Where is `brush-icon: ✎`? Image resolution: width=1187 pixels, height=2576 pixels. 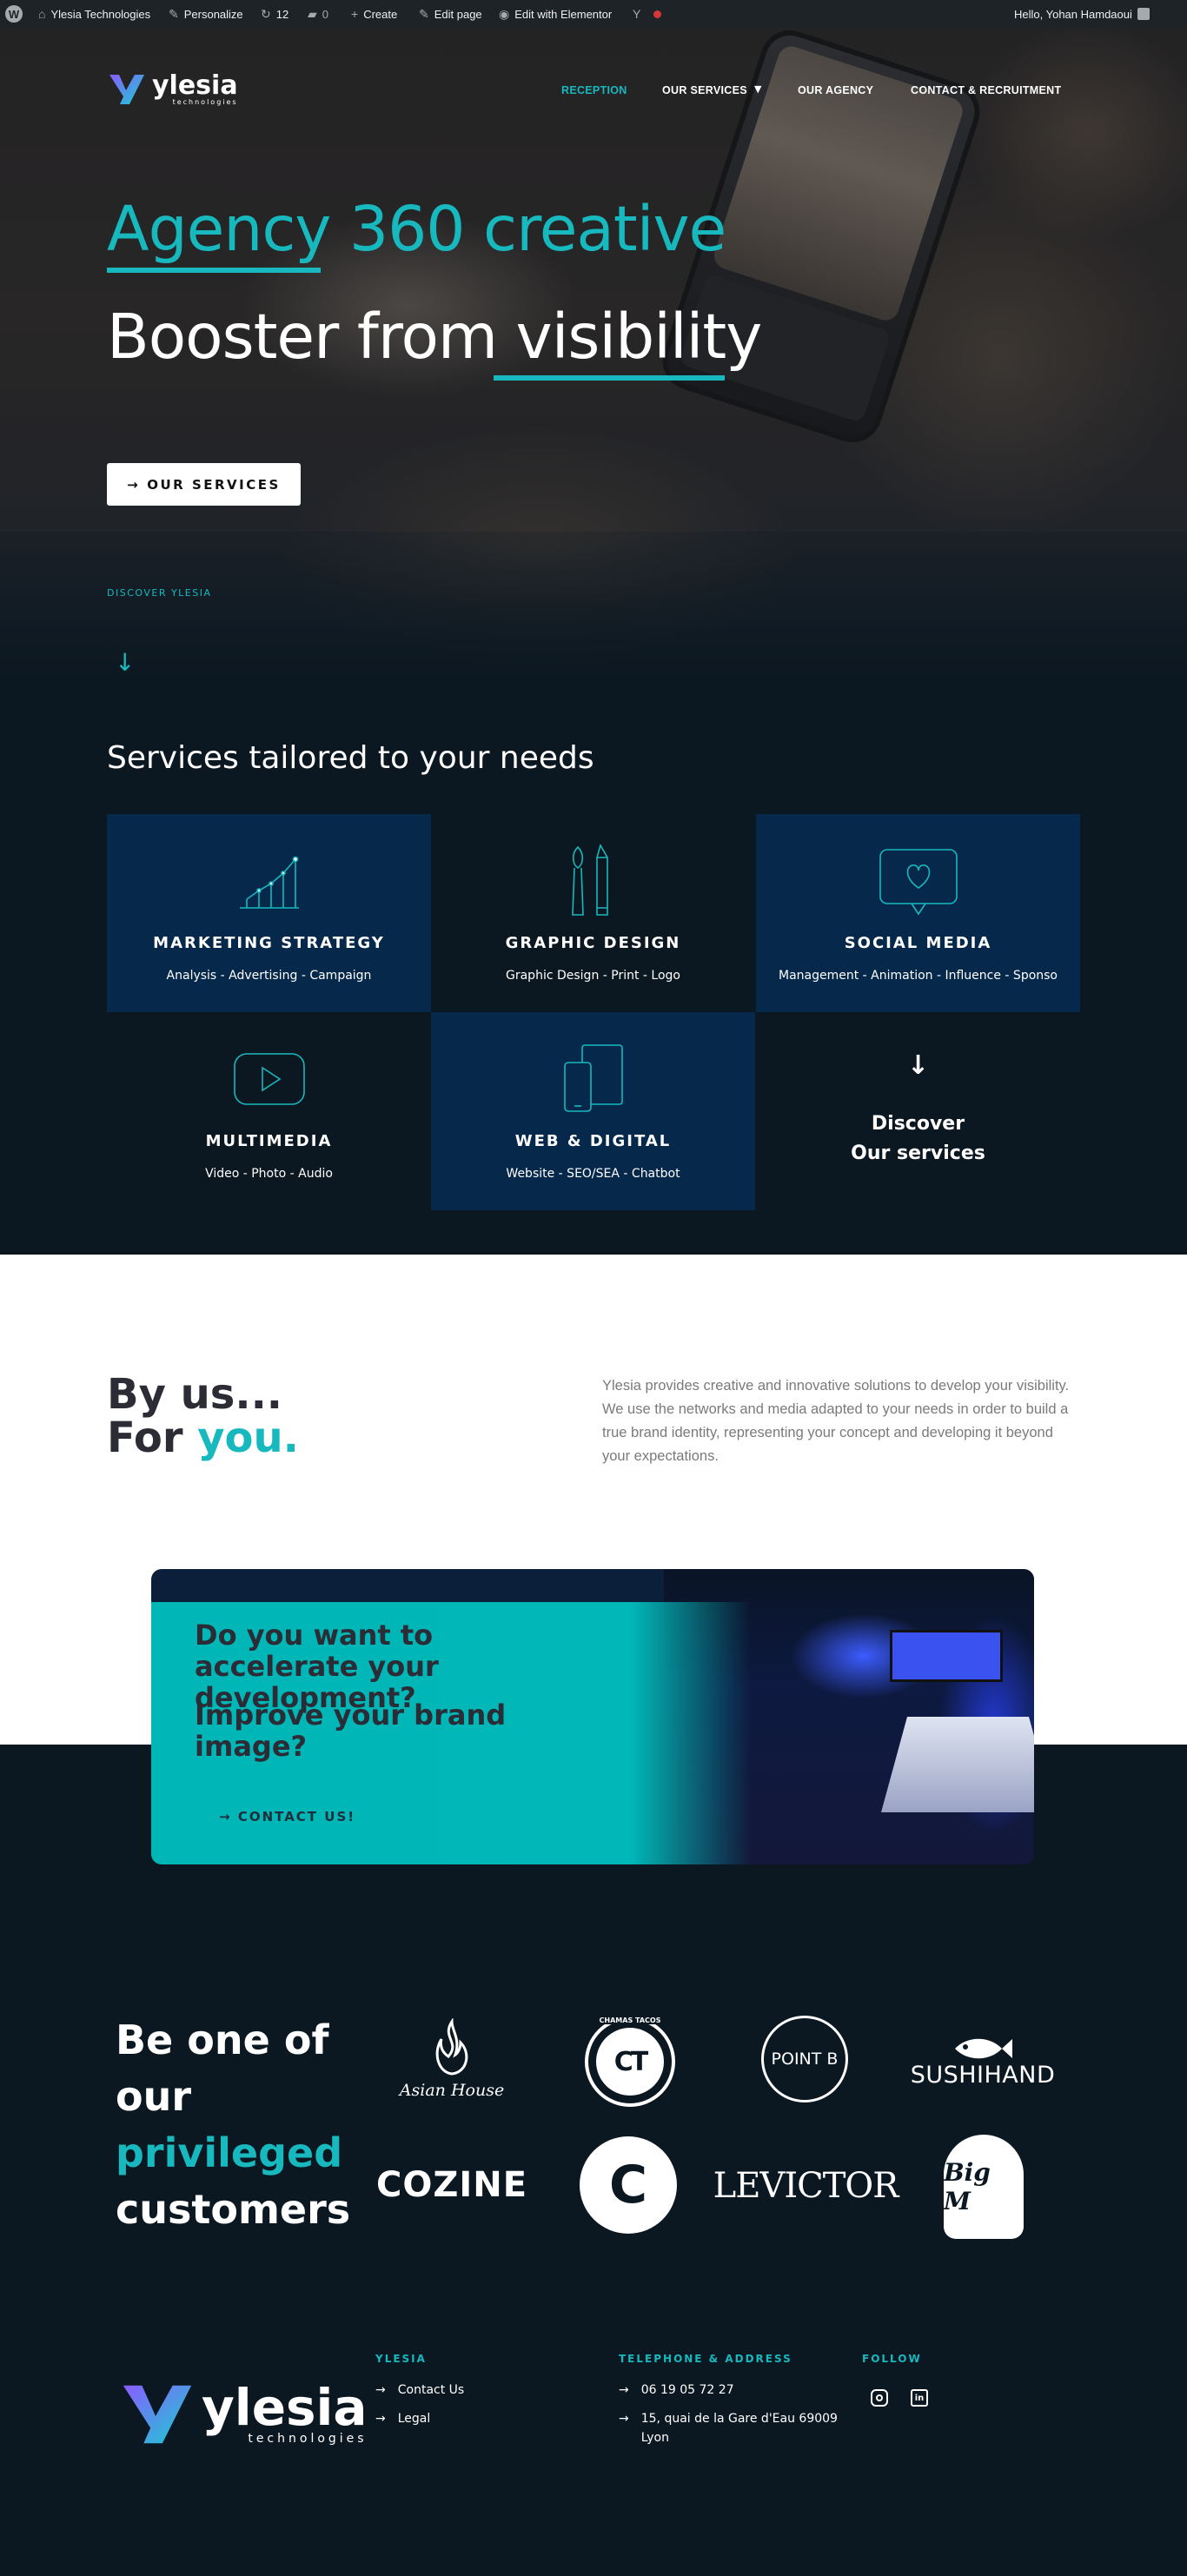 brush-icon: ✎ is located at coordinates (174, 13).